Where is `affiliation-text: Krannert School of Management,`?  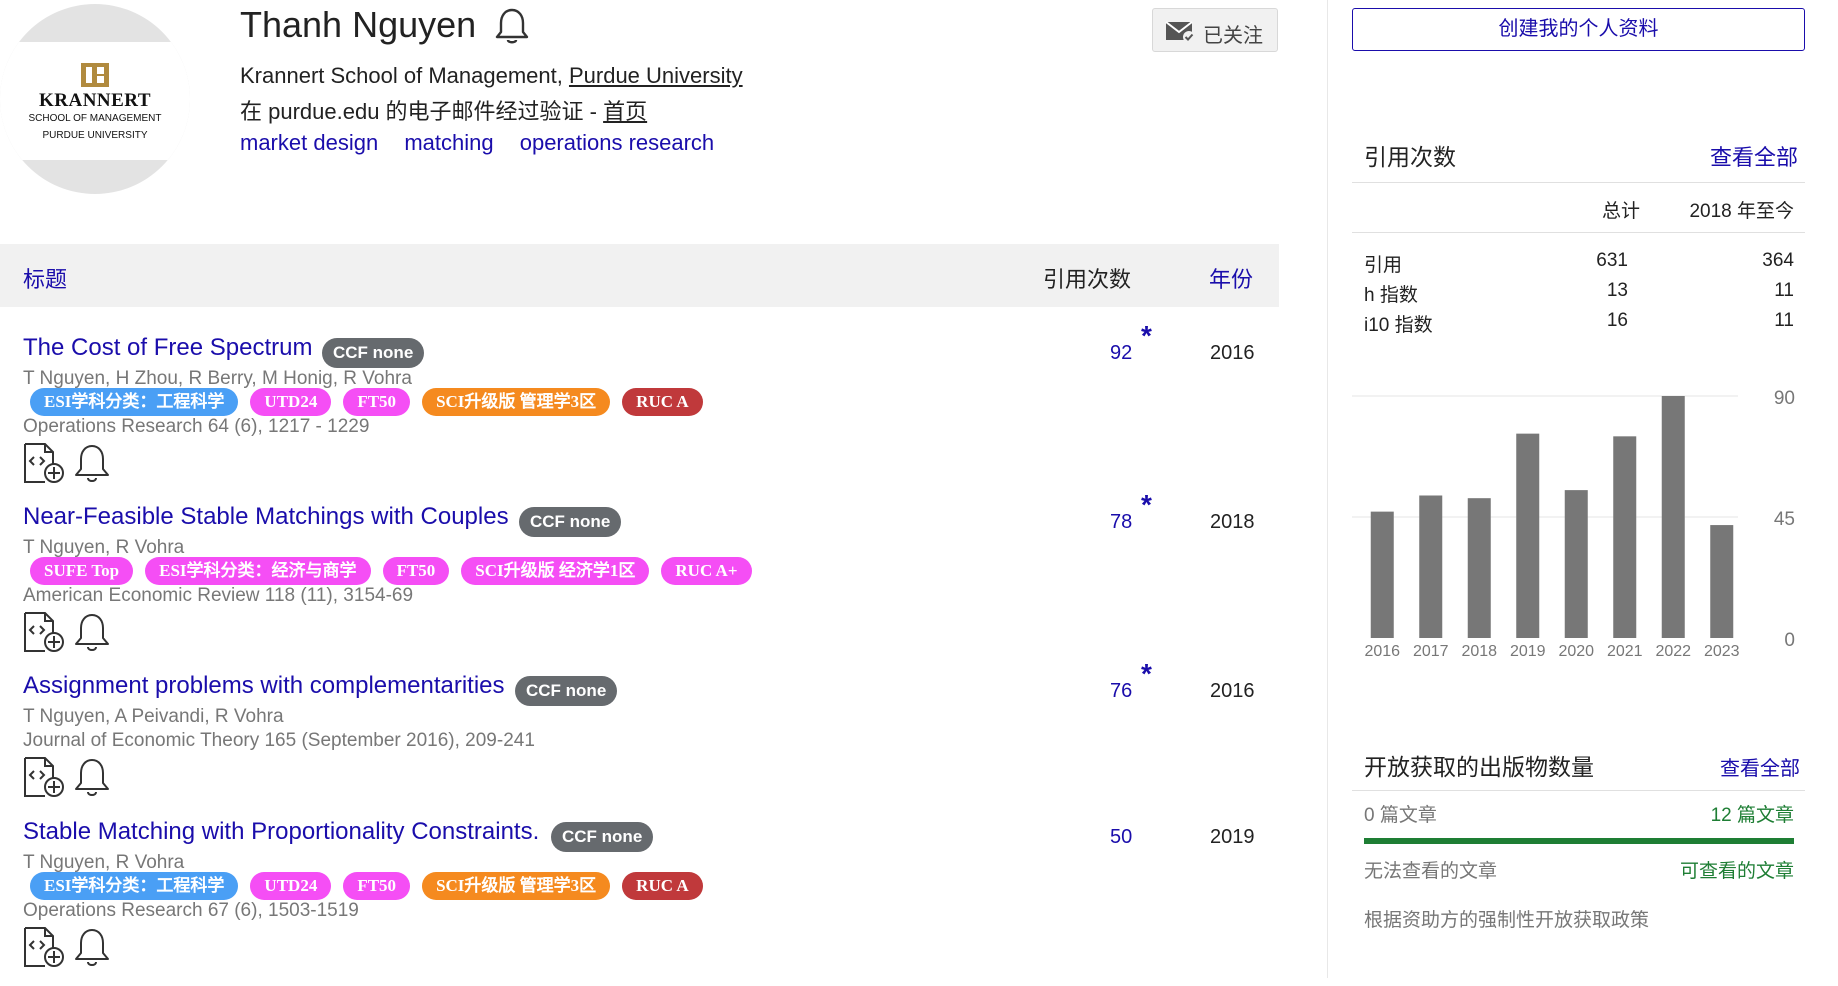 affiliation-text: Krannert School of Management, is located at coordinates (404, 75).